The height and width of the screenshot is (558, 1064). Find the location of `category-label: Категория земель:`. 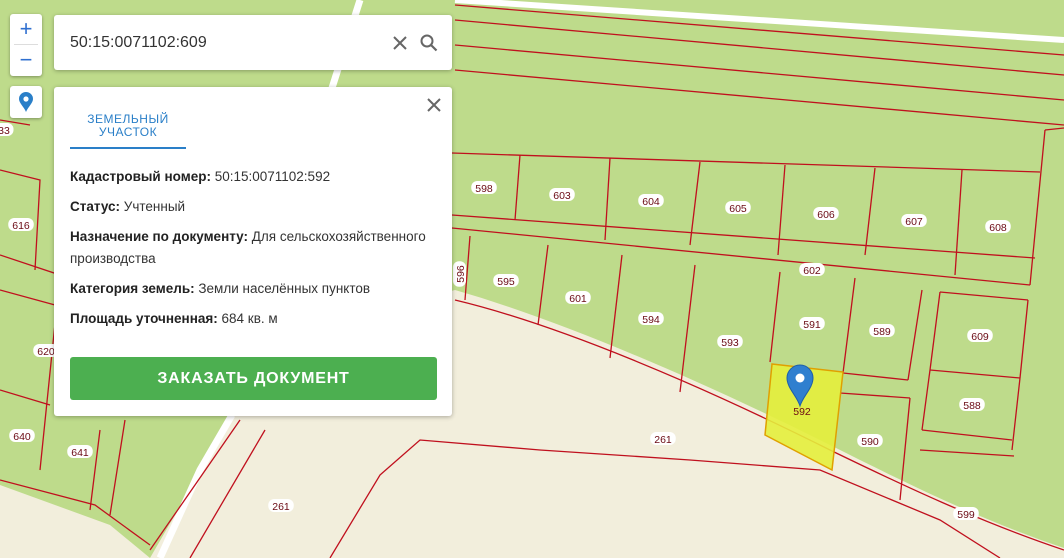

category-label: Категория земель: is located at coordinates (132, 288).